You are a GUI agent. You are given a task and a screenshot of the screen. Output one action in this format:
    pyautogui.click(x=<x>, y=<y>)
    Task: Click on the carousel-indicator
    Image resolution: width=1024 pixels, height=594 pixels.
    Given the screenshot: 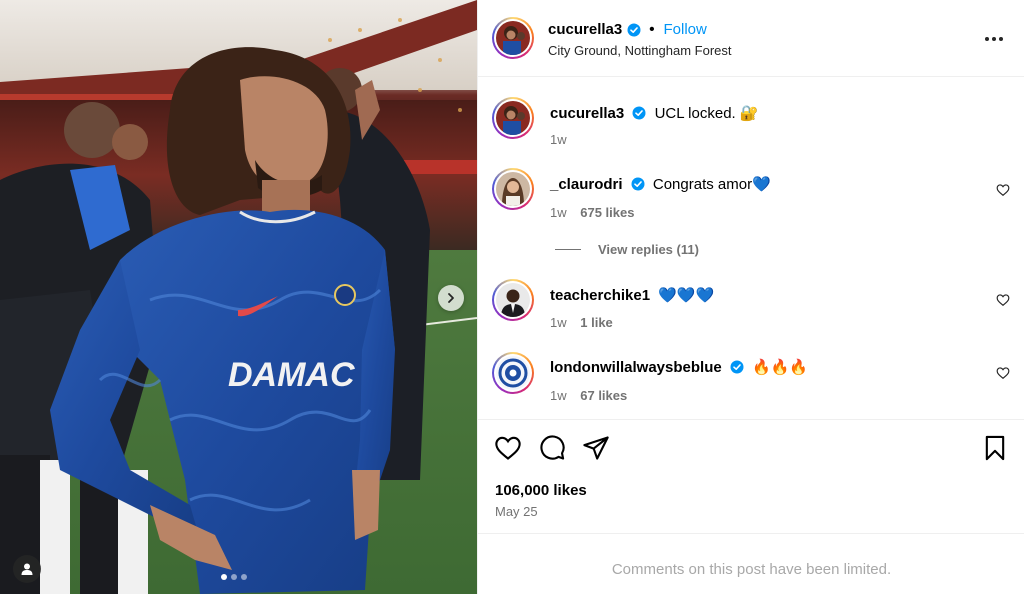 What is the action you would take?
    pyautogui.click(x=234, y=577)
    